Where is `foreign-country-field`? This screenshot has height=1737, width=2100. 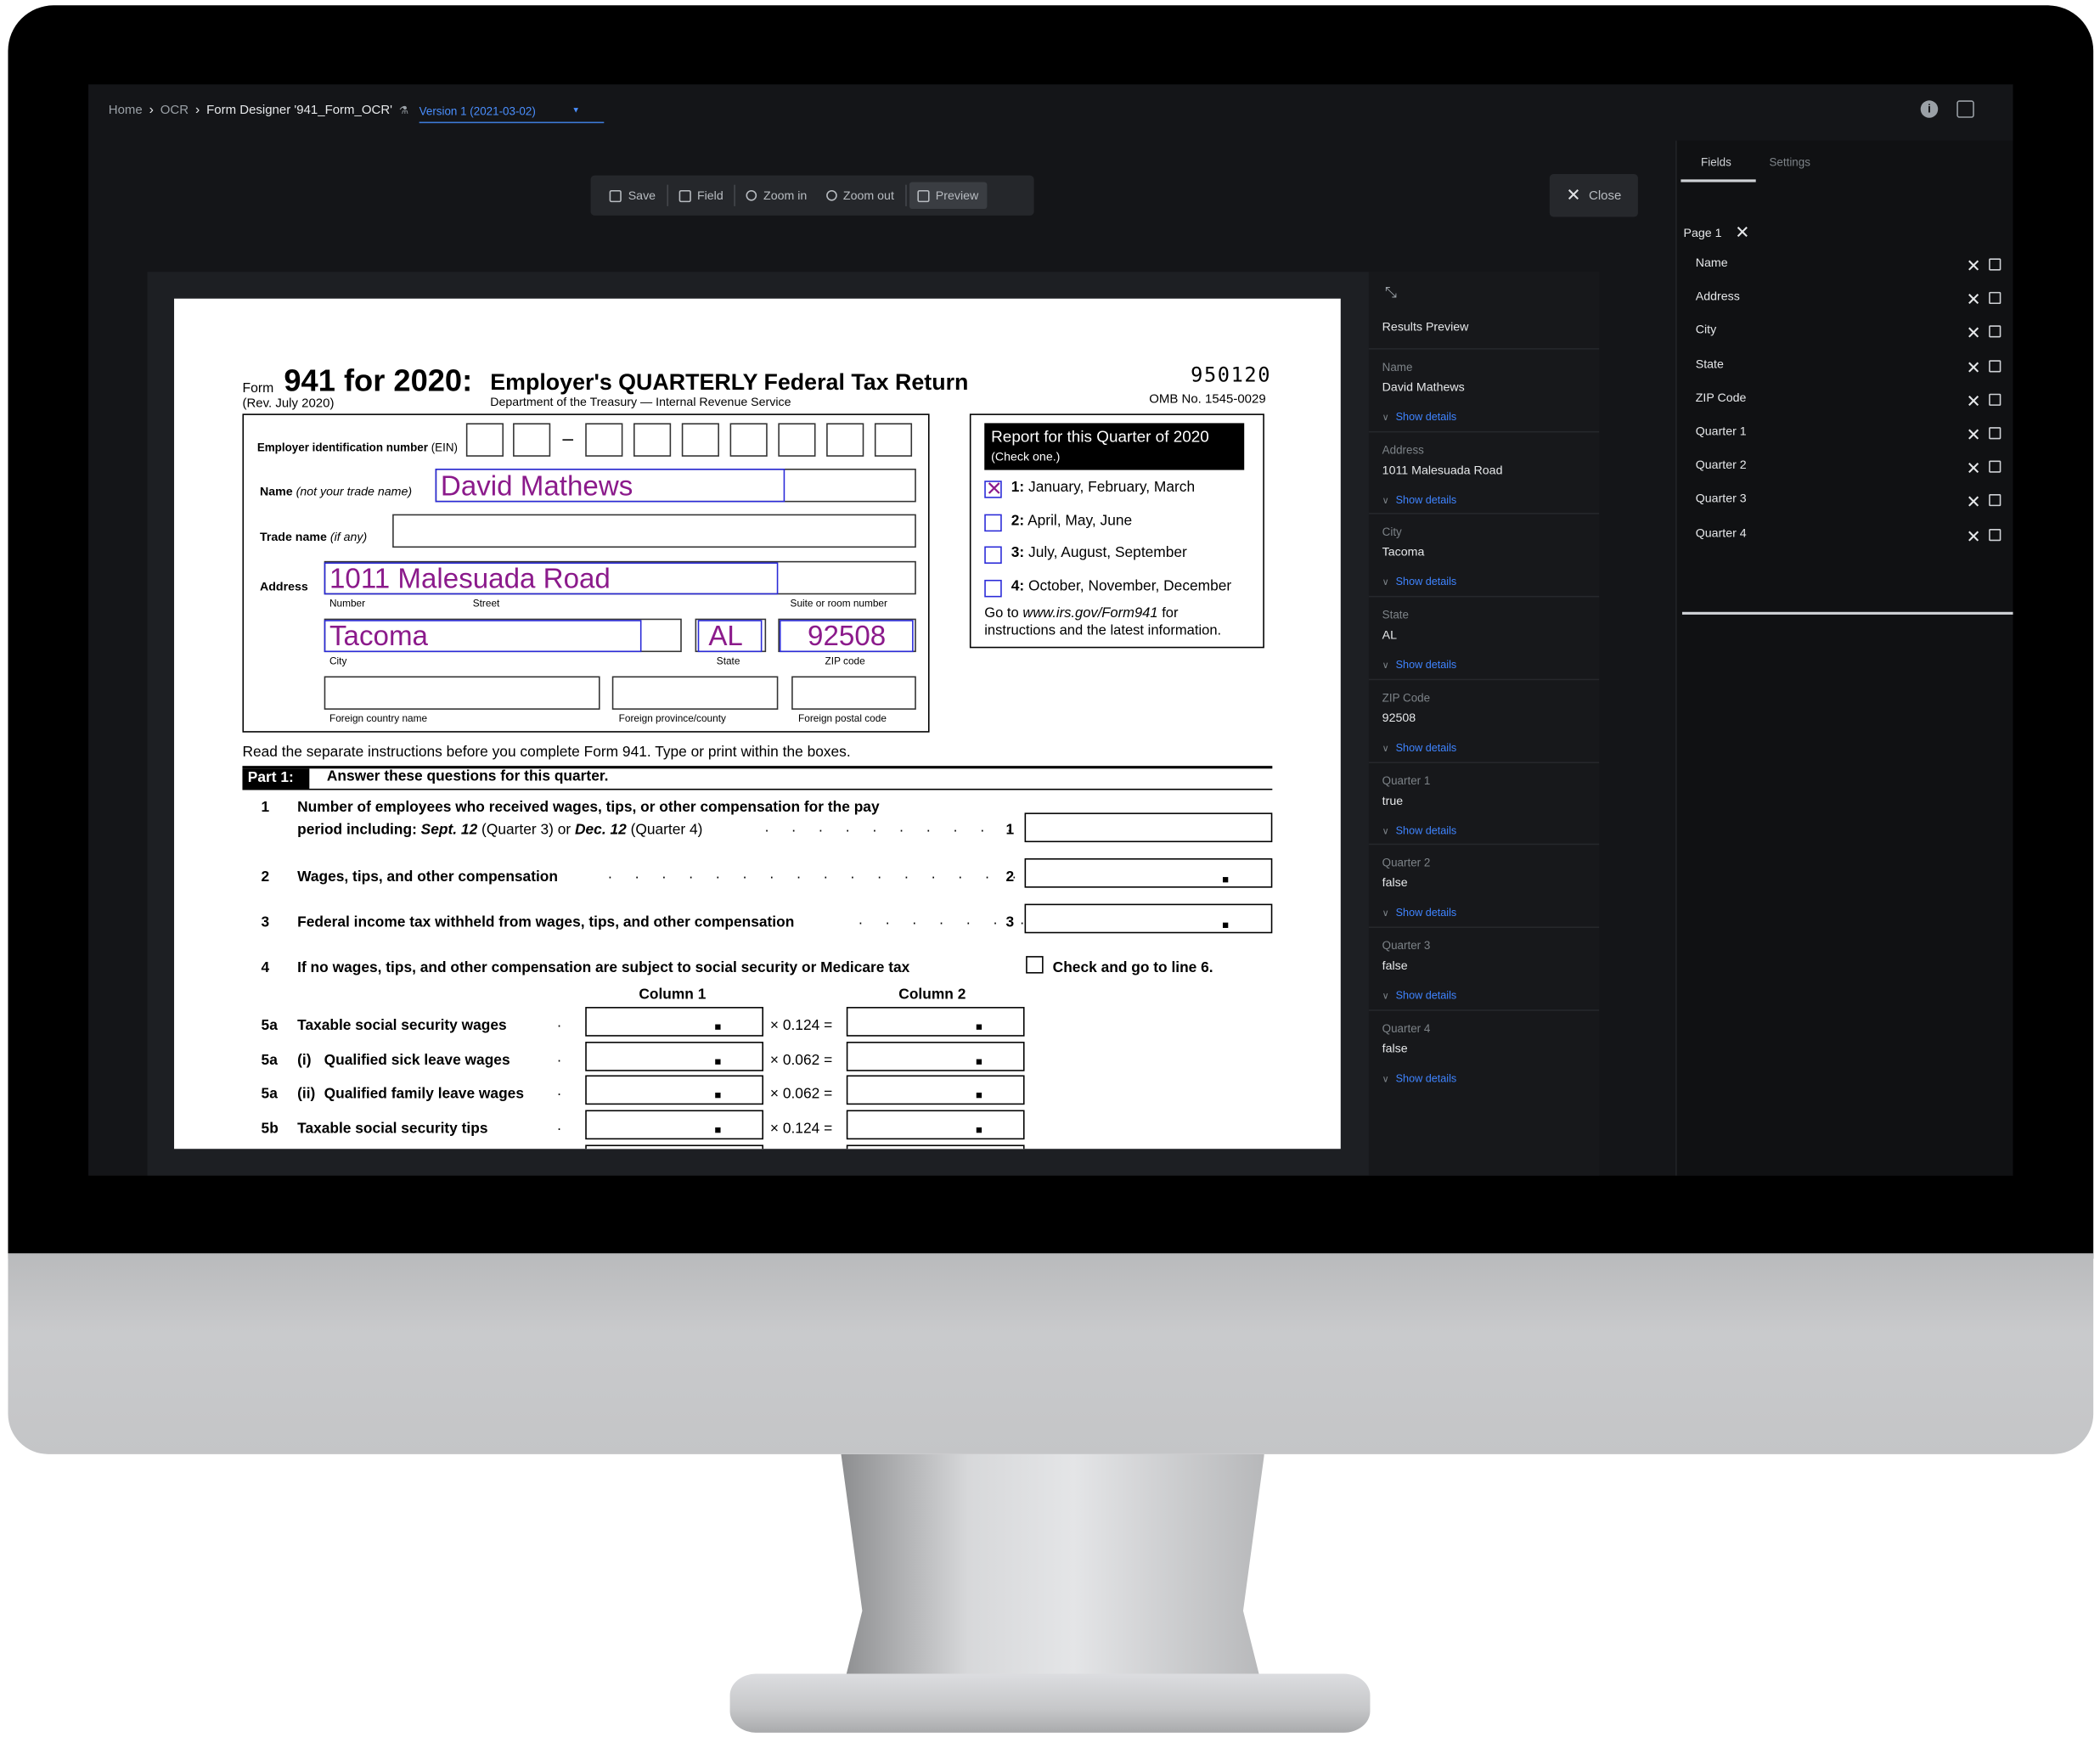 foreign-country-field is located at coordinates (462, 693).